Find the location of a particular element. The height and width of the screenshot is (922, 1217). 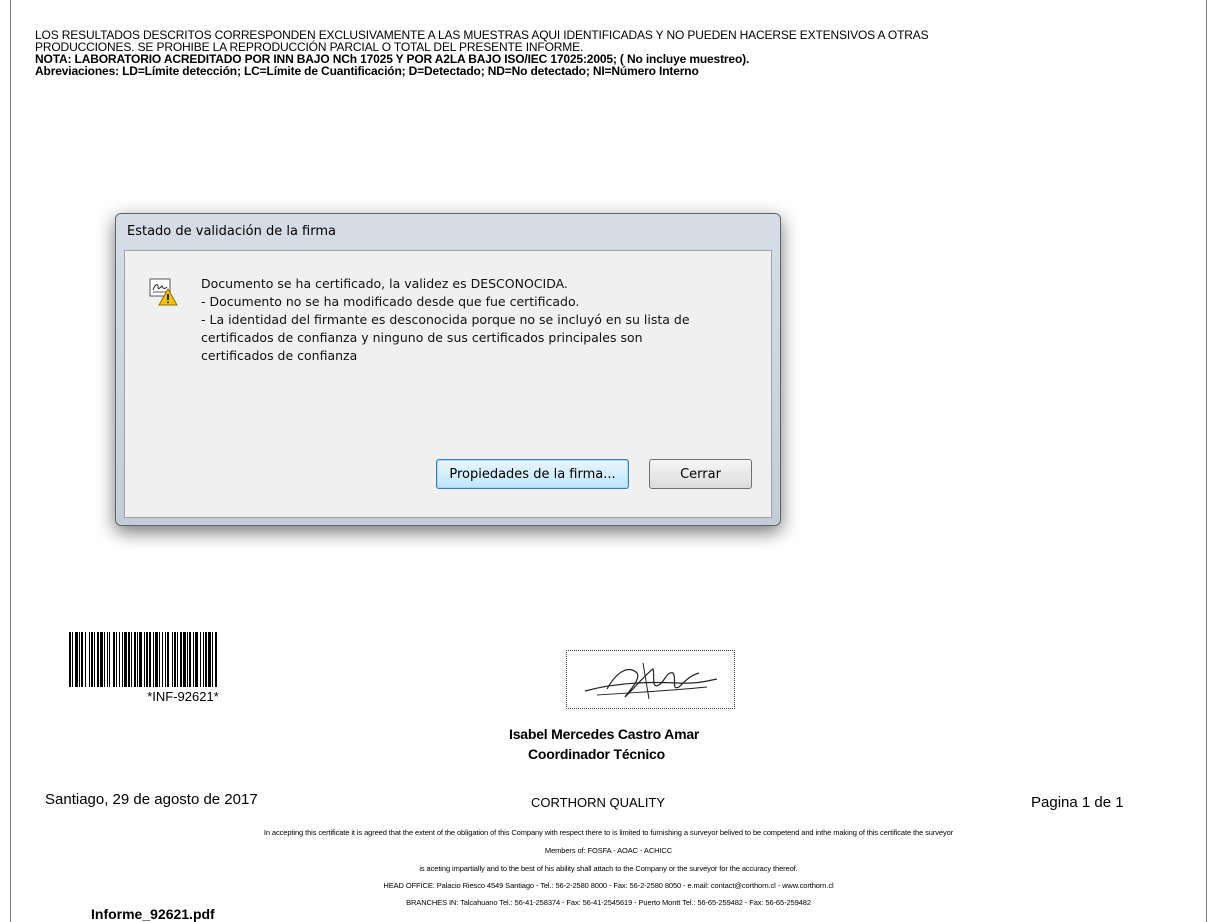

footer-members: Members of: FOSFA - AOAC - ACHICC is located at coordinates (608, 850).